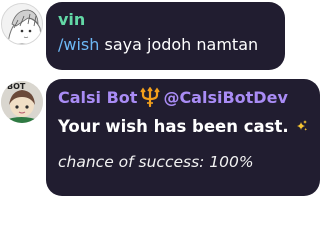  I want to click on embed-title-text: Your wish has been cast., so click(173, 126).